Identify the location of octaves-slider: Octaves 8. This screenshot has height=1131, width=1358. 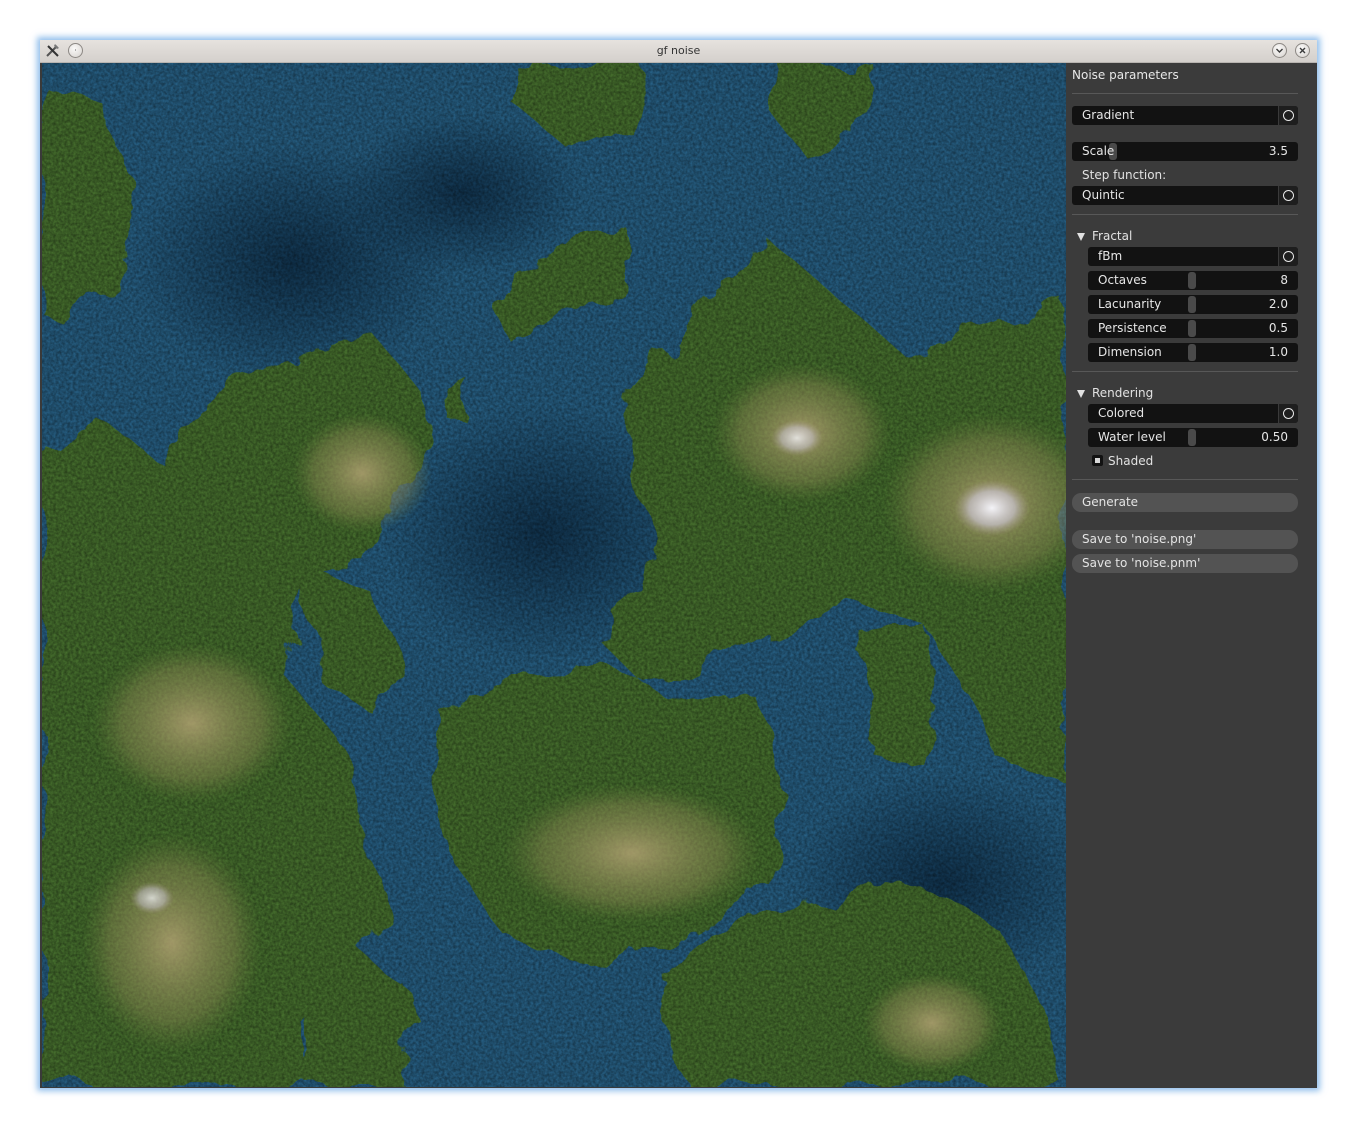
(1193, 280).